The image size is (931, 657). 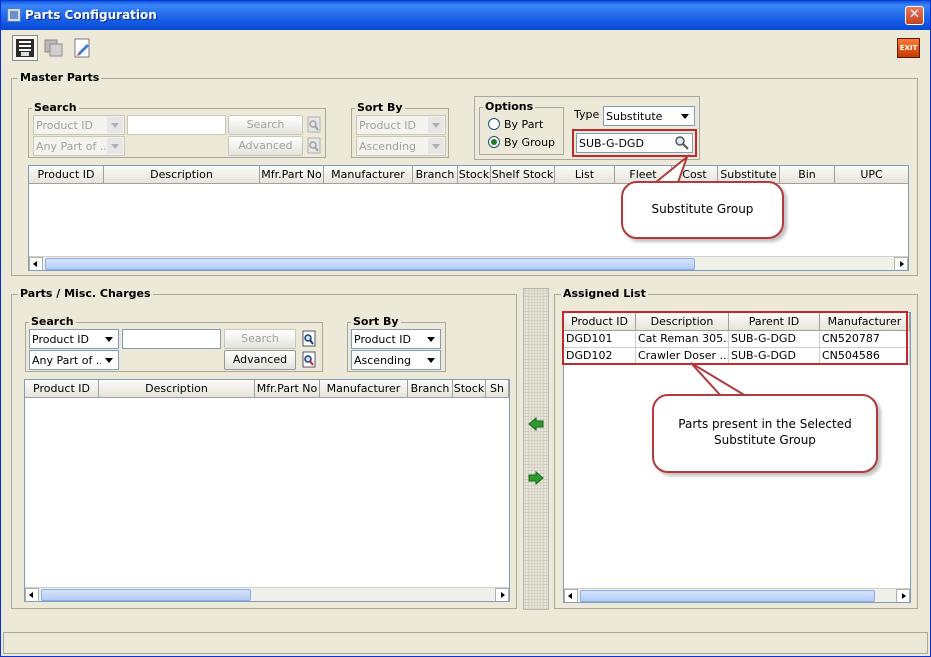 What do you see at coordinates (465, 15) in the screenshot?
I see `title-bar: Parts Configuration ✕` at bounding box center [465, 15].